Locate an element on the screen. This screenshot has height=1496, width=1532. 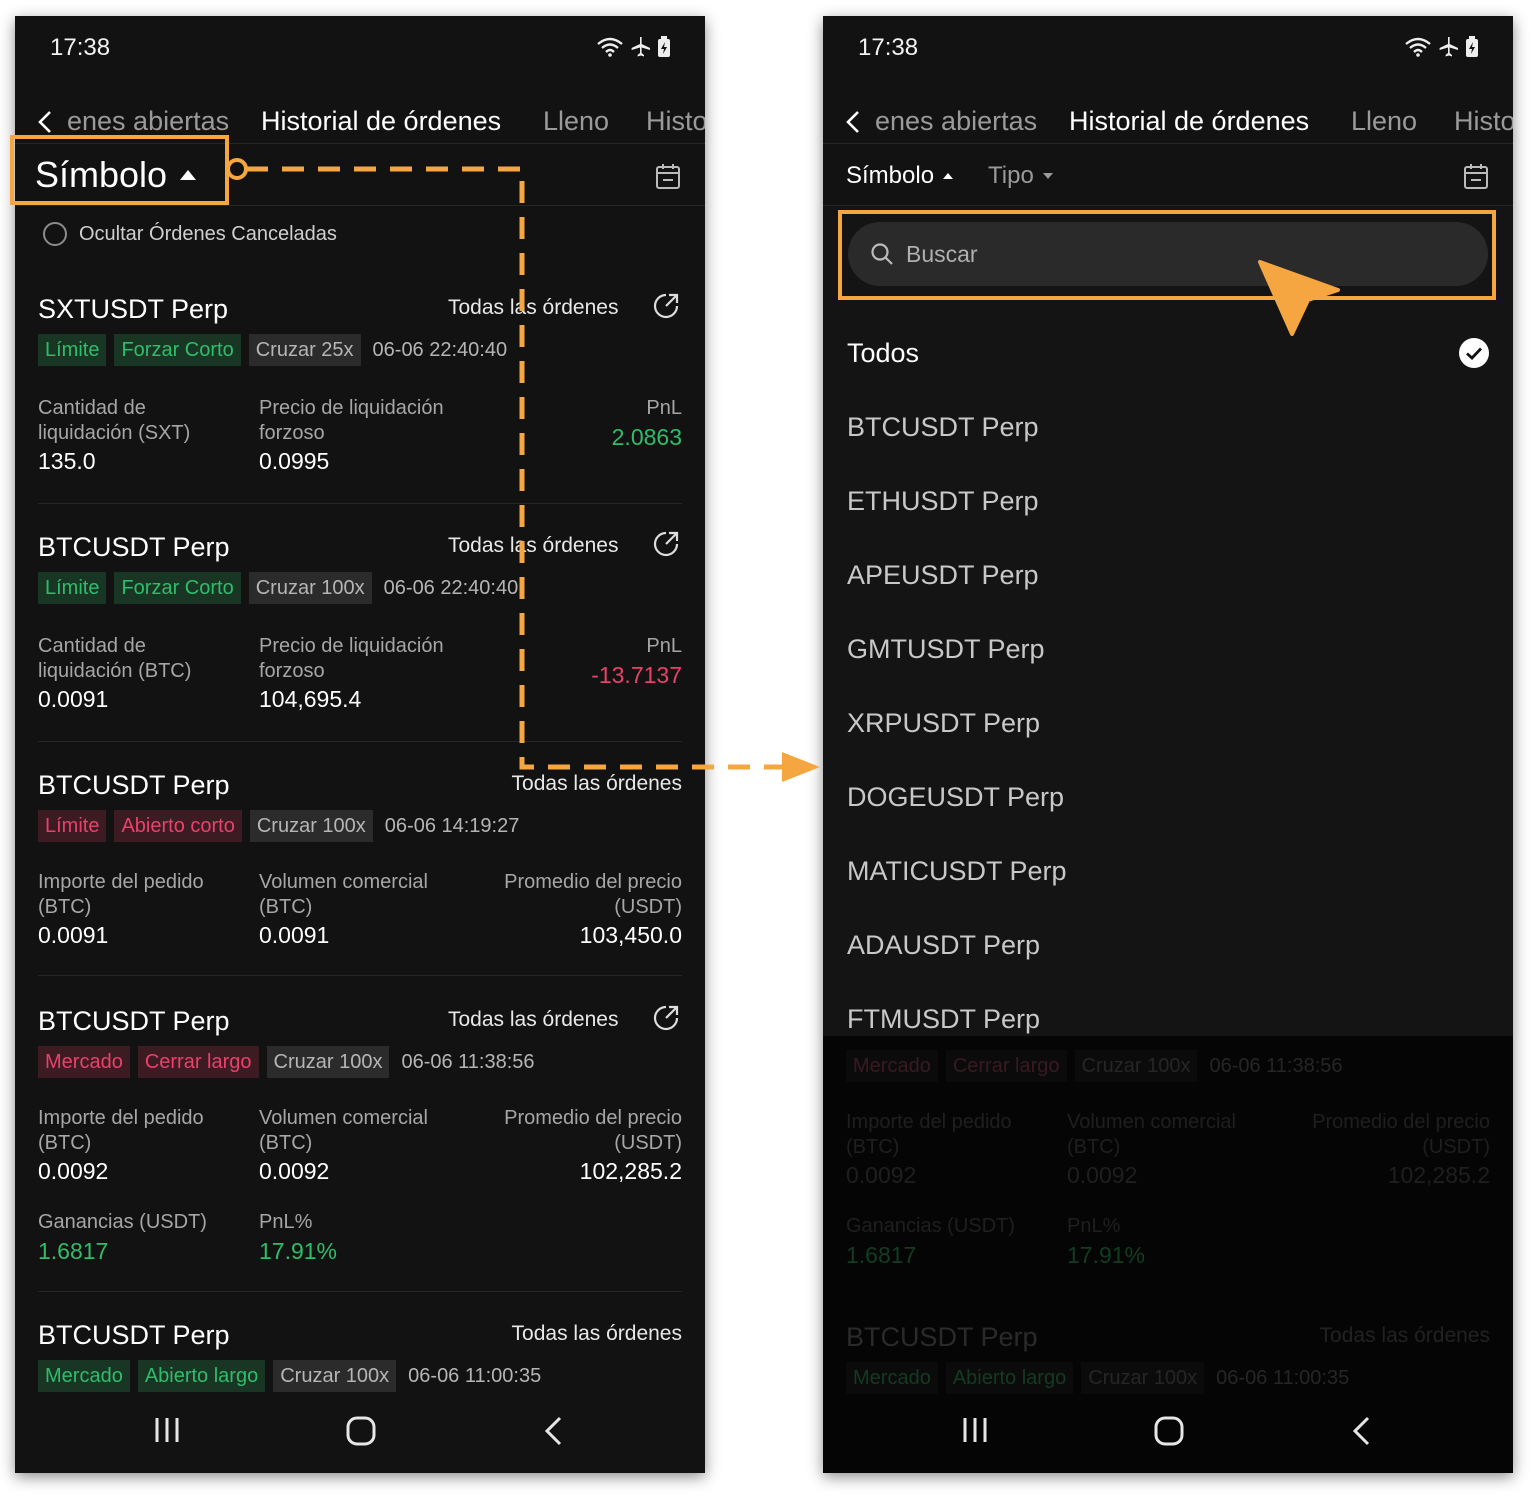
pnl-value: 2.0863 is located at coordinates (646, 437).